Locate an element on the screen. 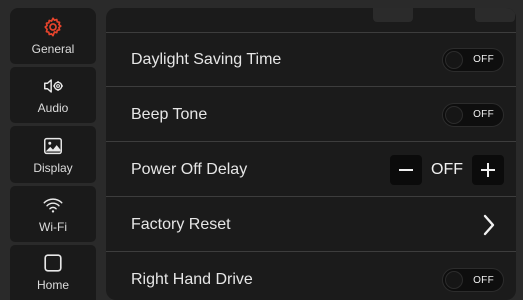 The height and width of the screenshot is (300, 523). power-off-delay-stepper: OFF is located at coordinates (447, 169).